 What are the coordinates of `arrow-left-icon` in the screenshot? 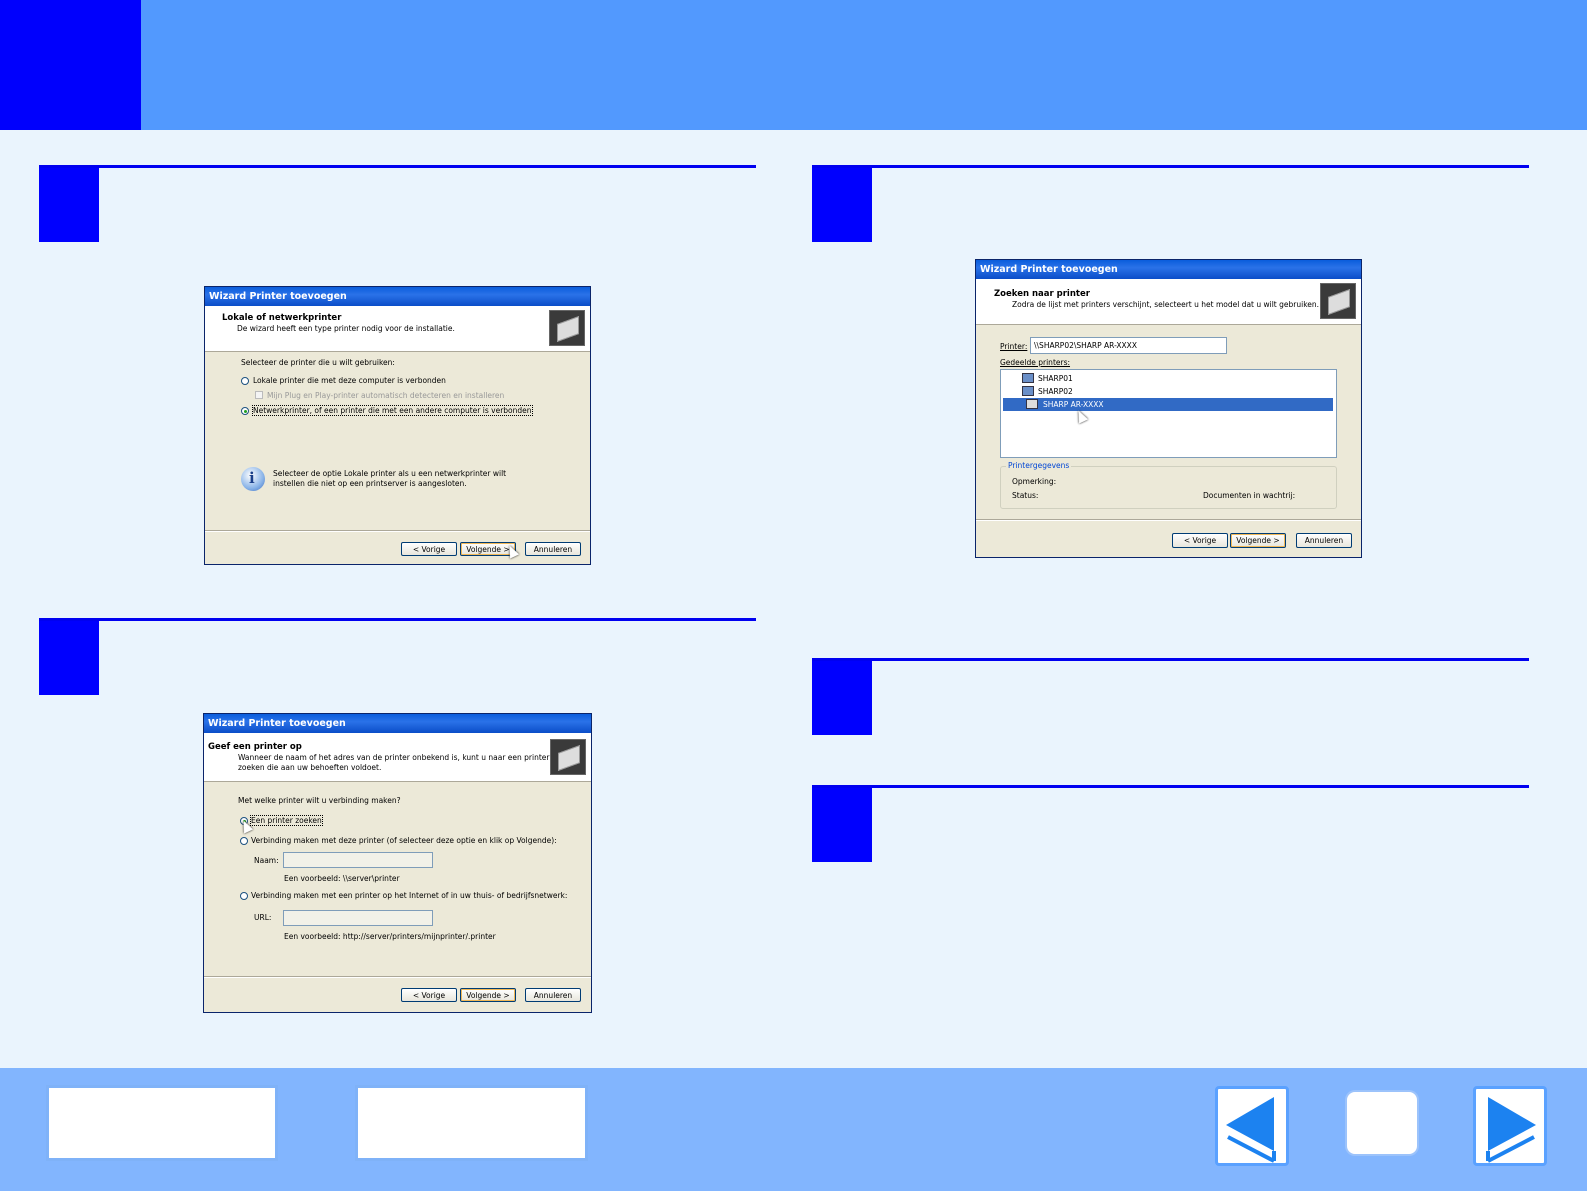 It's located at (1251, 1130).